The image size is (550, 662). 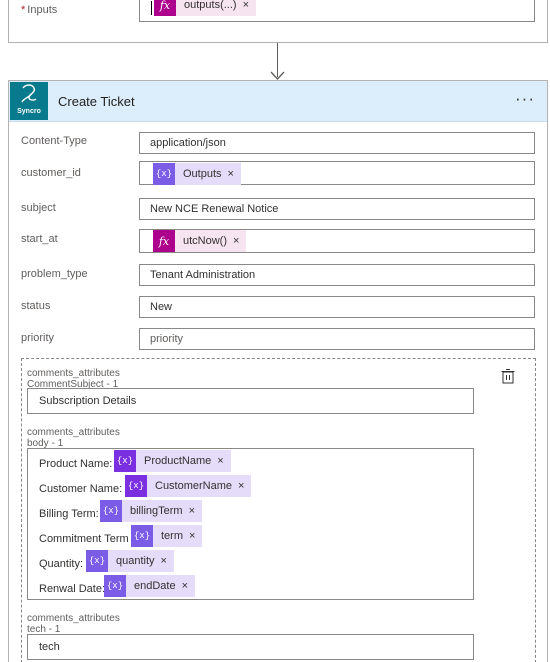 What do you see at coordinates (72, 589) in the screenshot?
I see `body-line-prefix: Renwal Date:` at bounding box center [72, 589].